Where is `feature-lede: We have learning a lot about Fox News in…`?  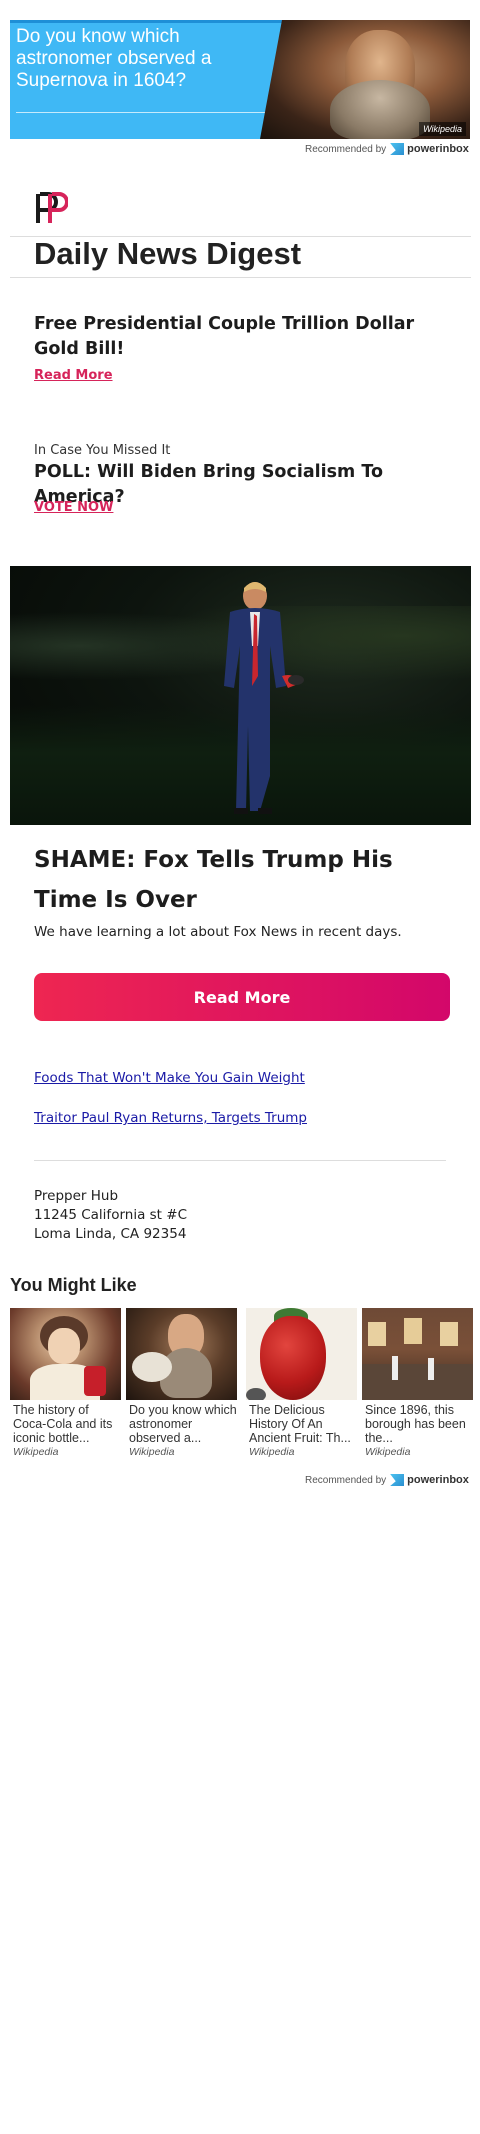 feature-lede: We have learning a lot about Fox News in… is located at coordinates (218, 932).